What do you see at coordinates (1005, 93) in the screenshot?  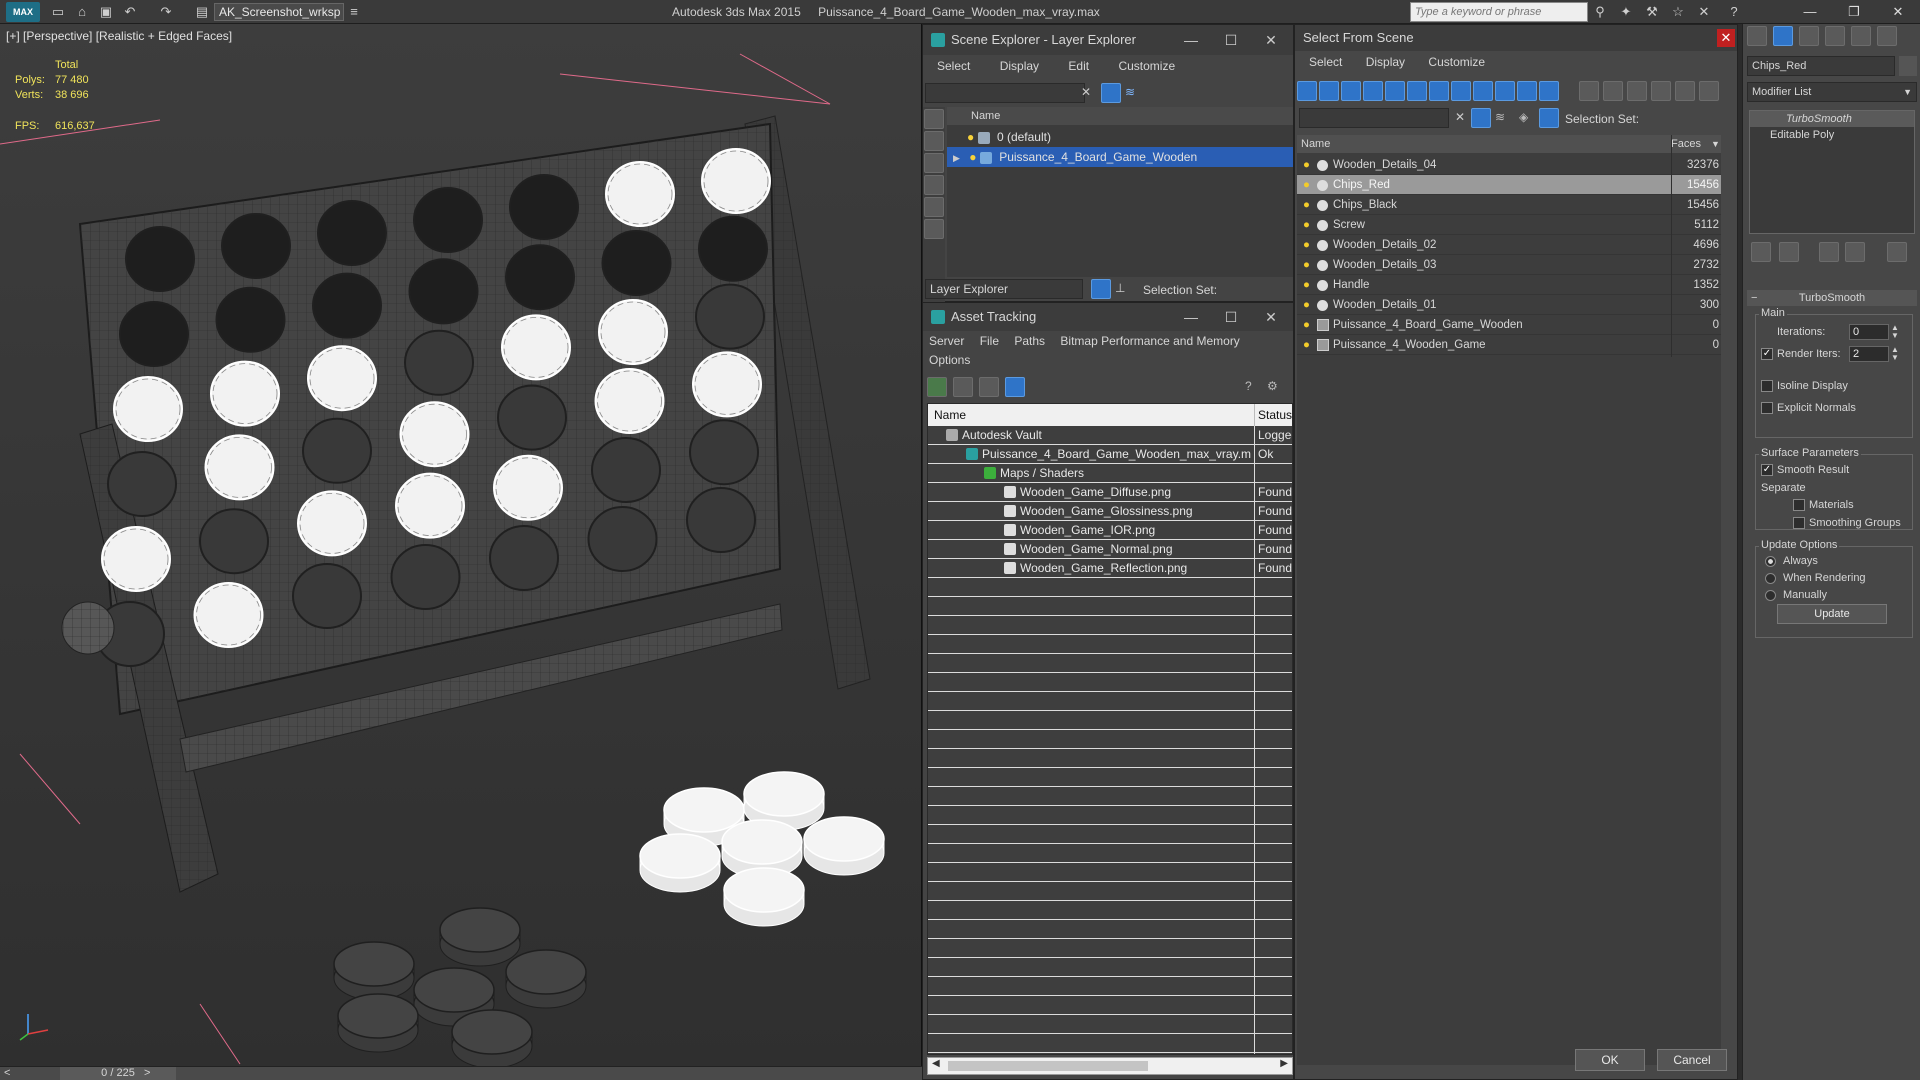 I see `scene-explorer-search-input` at bounding box center [1005, 93].